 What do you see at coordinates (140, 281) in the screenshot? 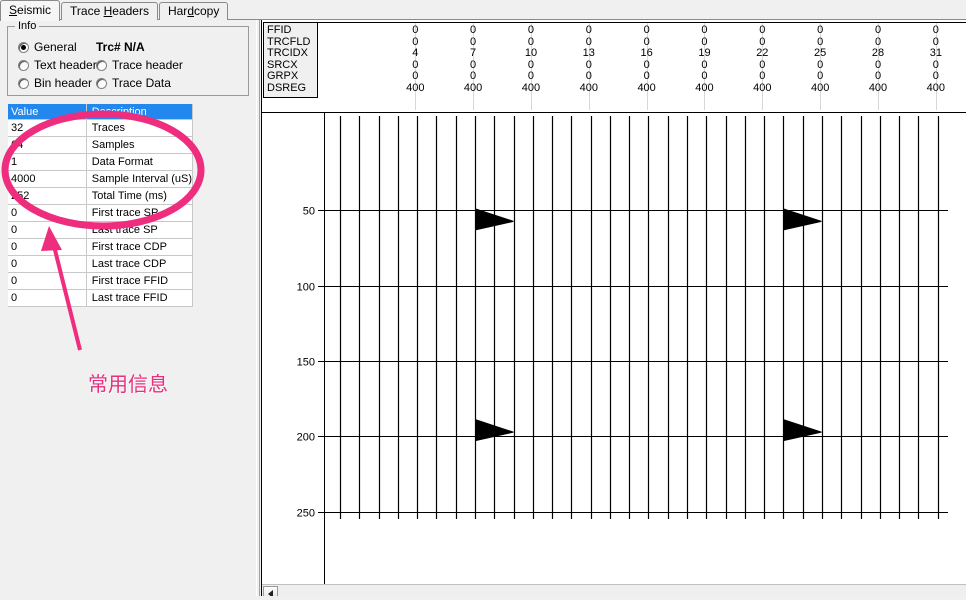
I see `cell-description: First trace FFID` at bounding box center [140, 281].